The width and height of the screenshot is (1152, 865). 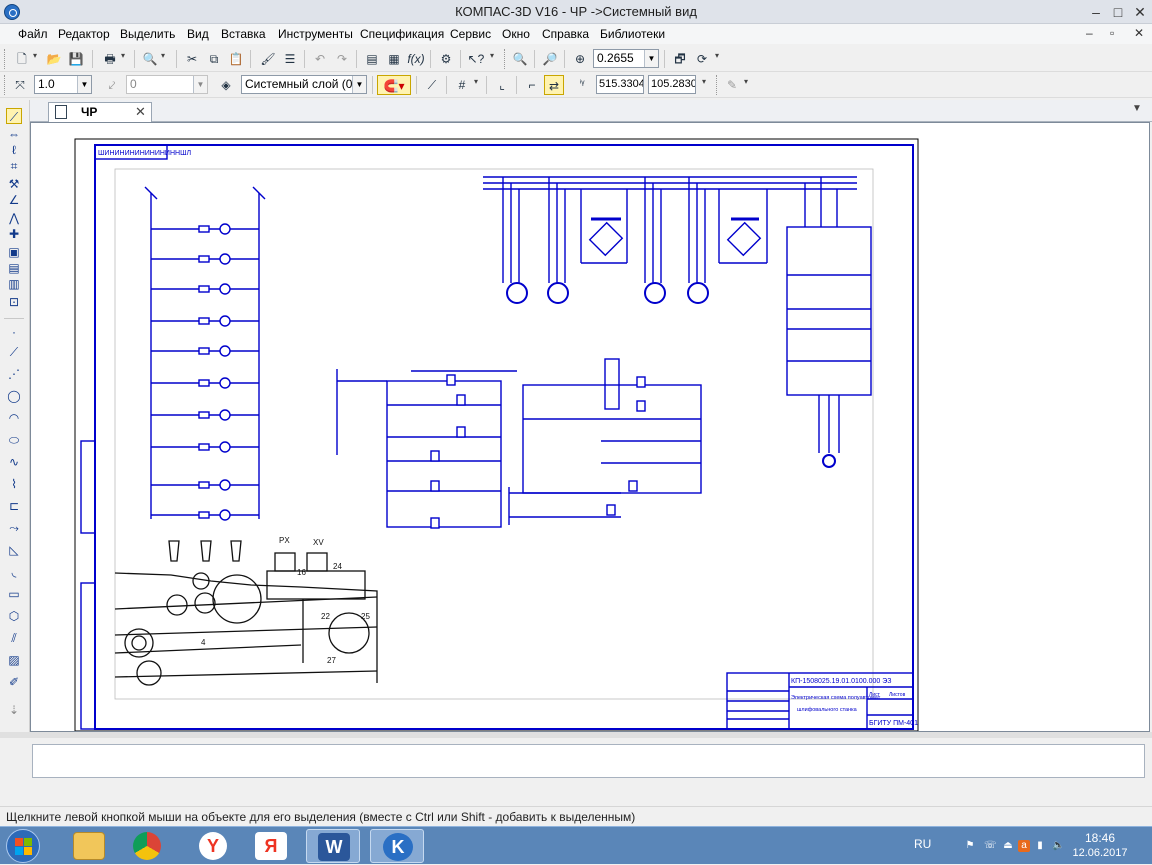 What do you see at coordinates (315, 34) in the screenshot?
I see `menu-tools: Инструменты` at bounding box center [315, 34].